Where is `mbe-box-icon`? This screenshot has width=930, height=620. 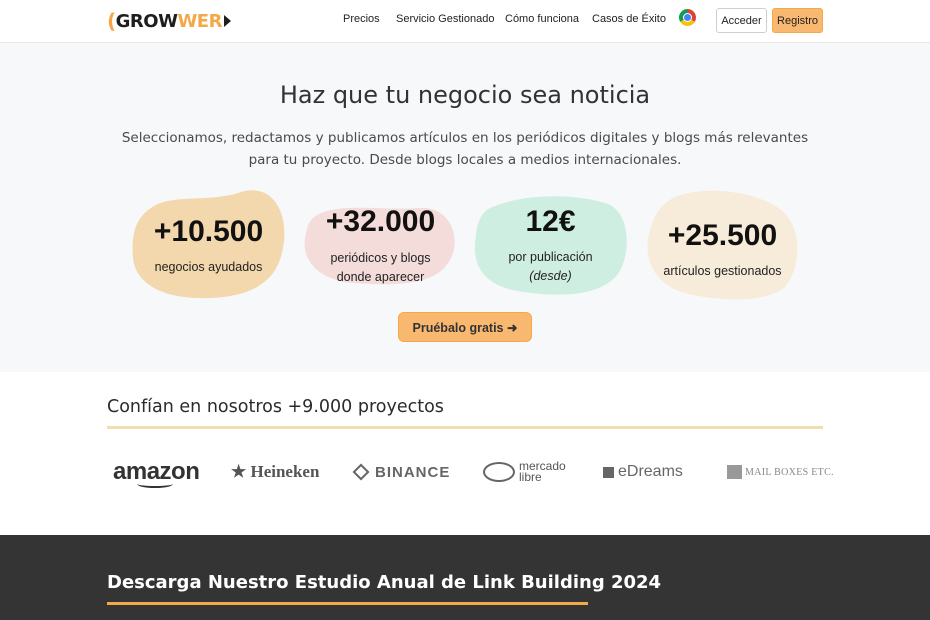
mbe-box-icon is located at coordinates (734, 472).